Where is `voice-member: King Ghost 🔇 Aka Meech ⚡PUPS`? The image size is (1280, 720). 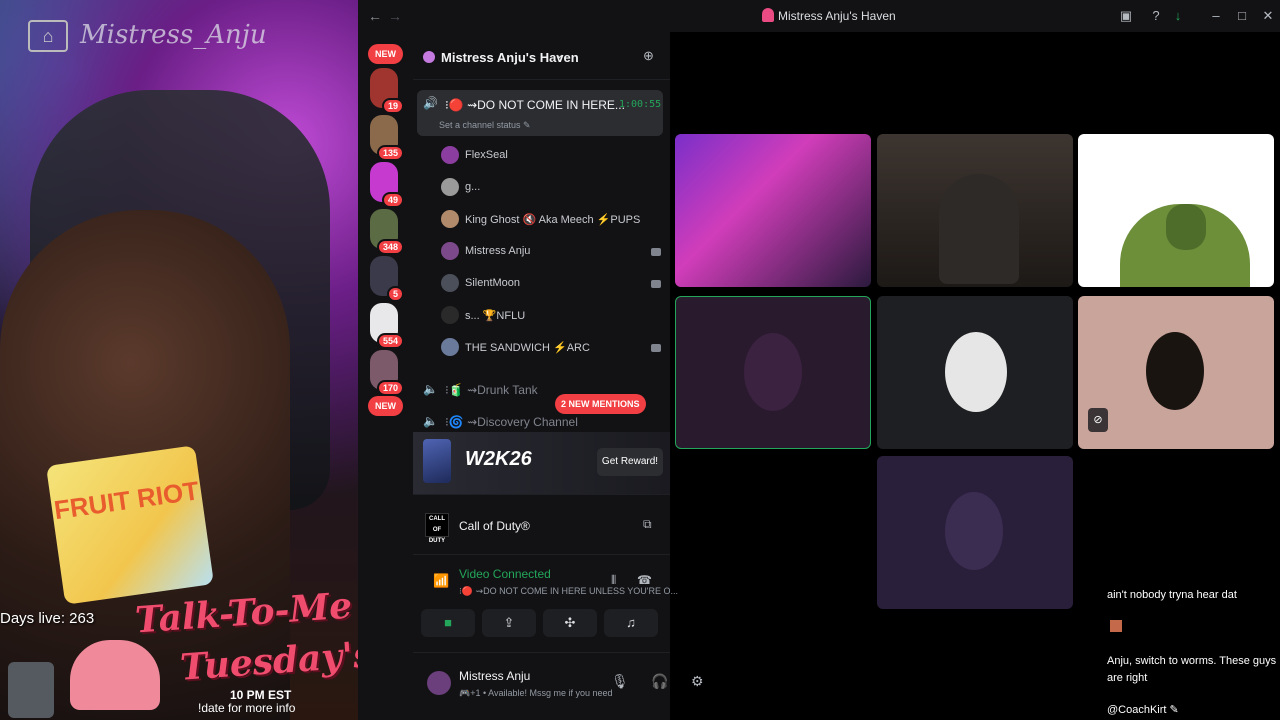
voice-member: King Ghost 🔇 Aka Meech ⚡PUPS is located at coordinates (551, 219).